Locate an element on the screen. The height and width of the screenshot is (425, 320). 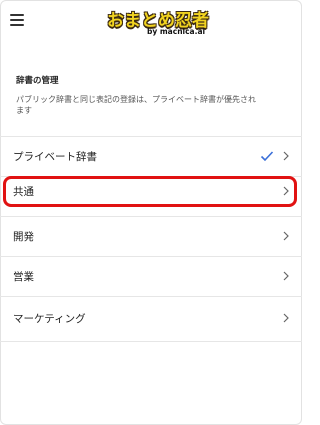
dictionary-row-development: 開発 is located at coordinates (151, 236).